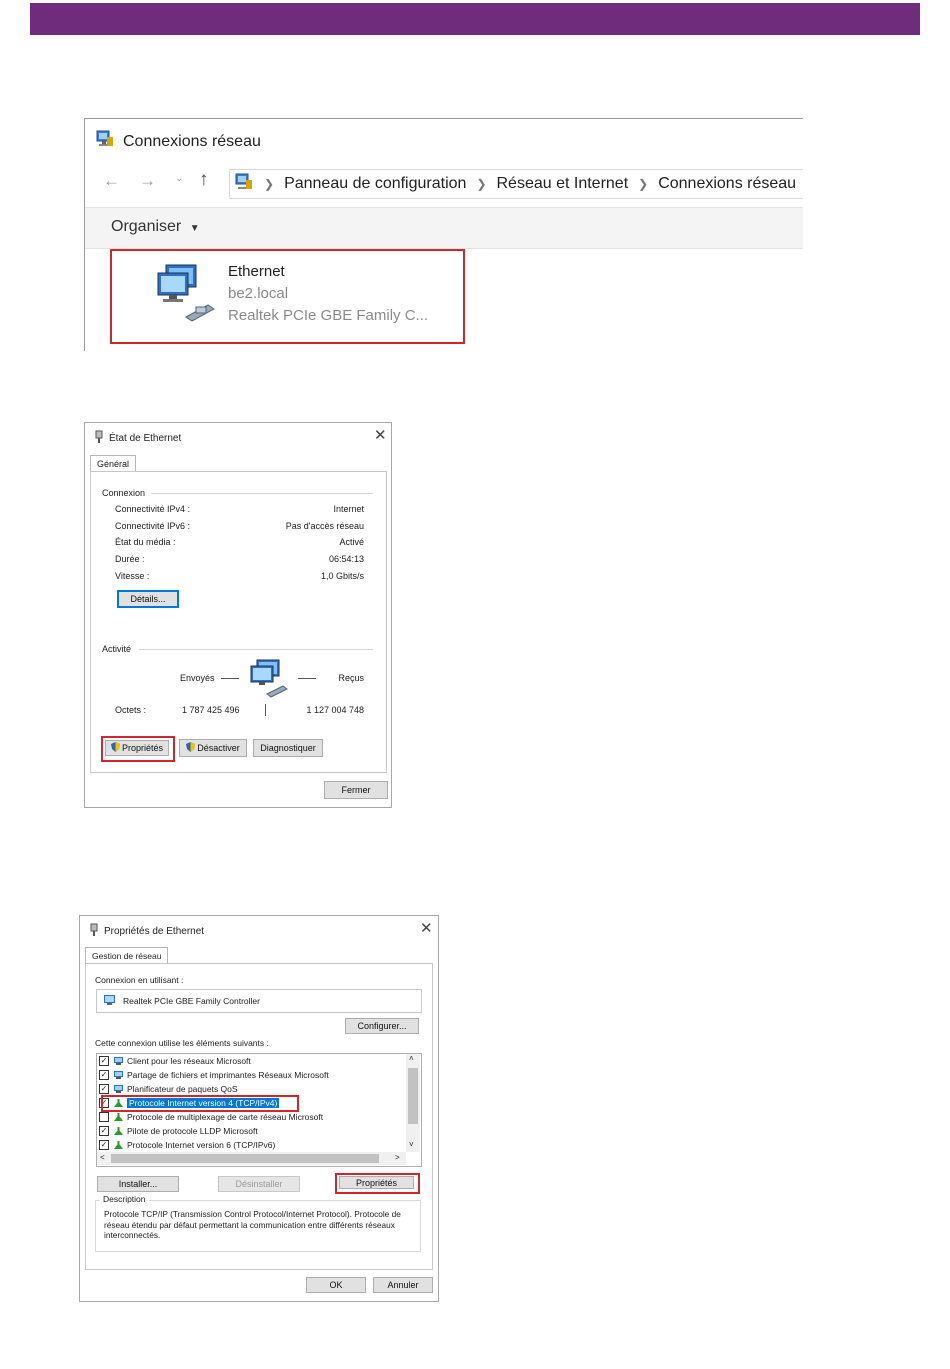  What do you see at coordinates (113, 463) in the screenshot?
I see `tab-general: Général` at bounding box center [113, 463].